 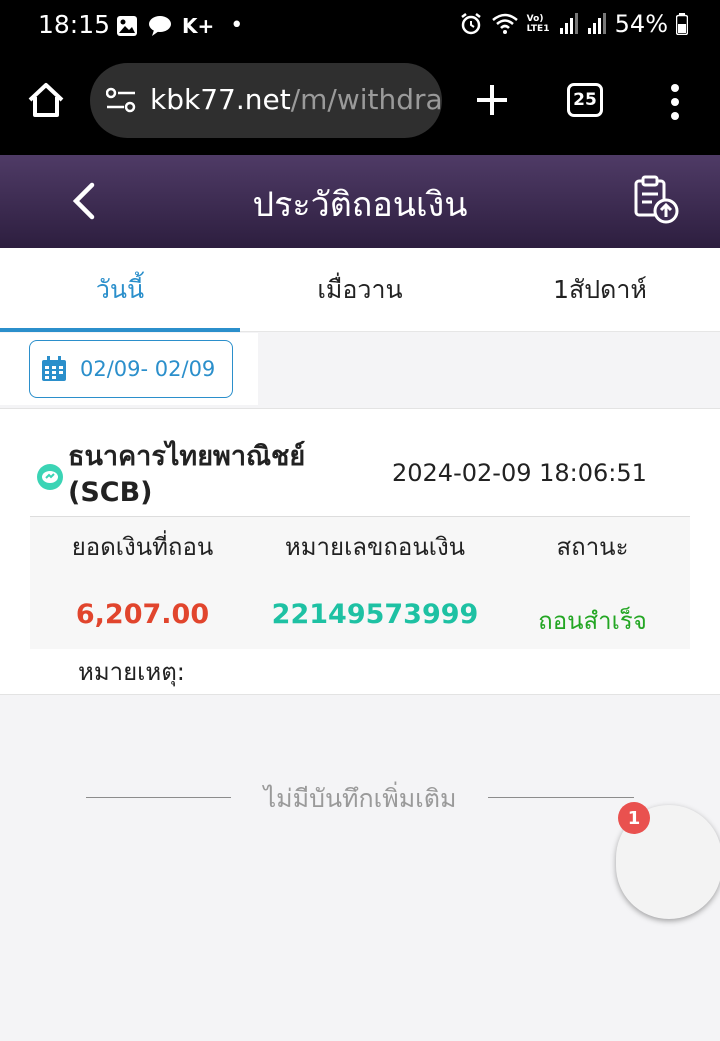 What do you see at coordinates (121, 100) in the screenshot?
I see `site-settings-icon` at bounding box center [121, 100].